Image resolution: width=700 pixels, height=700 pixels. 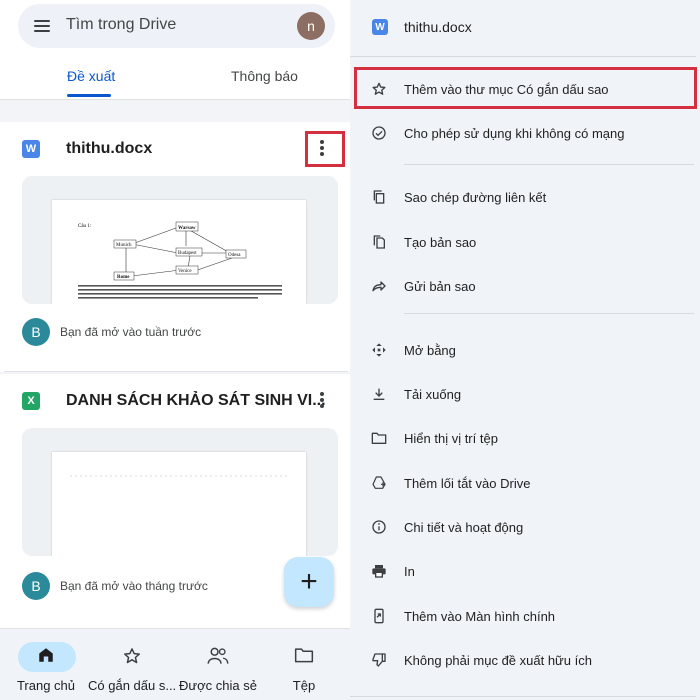 What do you see at coordinates (430, 350) in the screenshot?
I see `menu-label: Mở bằng` at bounding box center [430, 350].